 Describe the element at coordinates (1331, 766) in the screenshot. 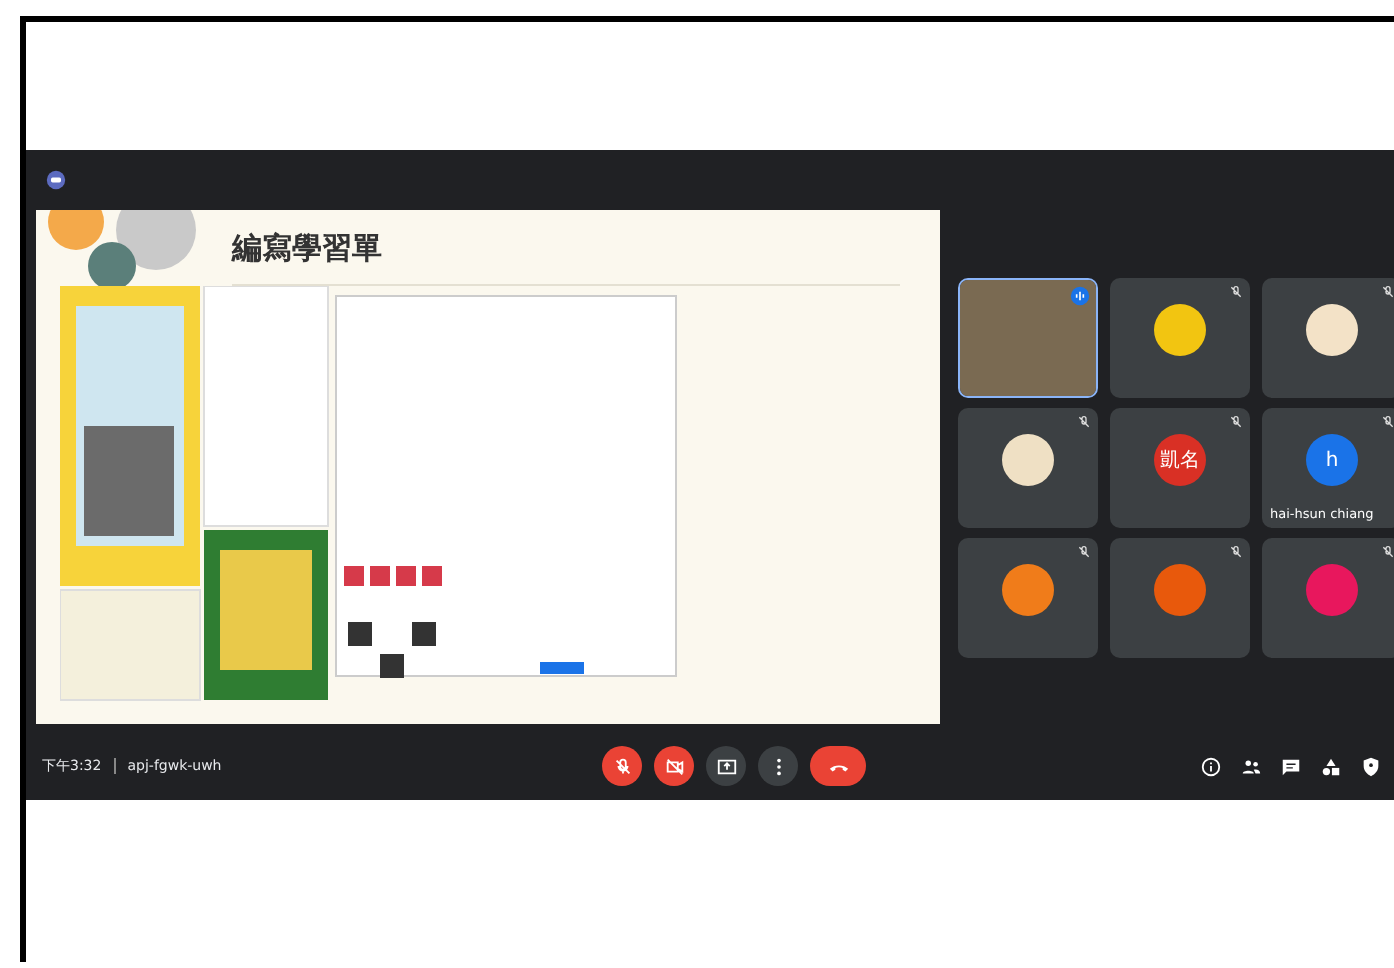

I see `activities-icon` at that location.